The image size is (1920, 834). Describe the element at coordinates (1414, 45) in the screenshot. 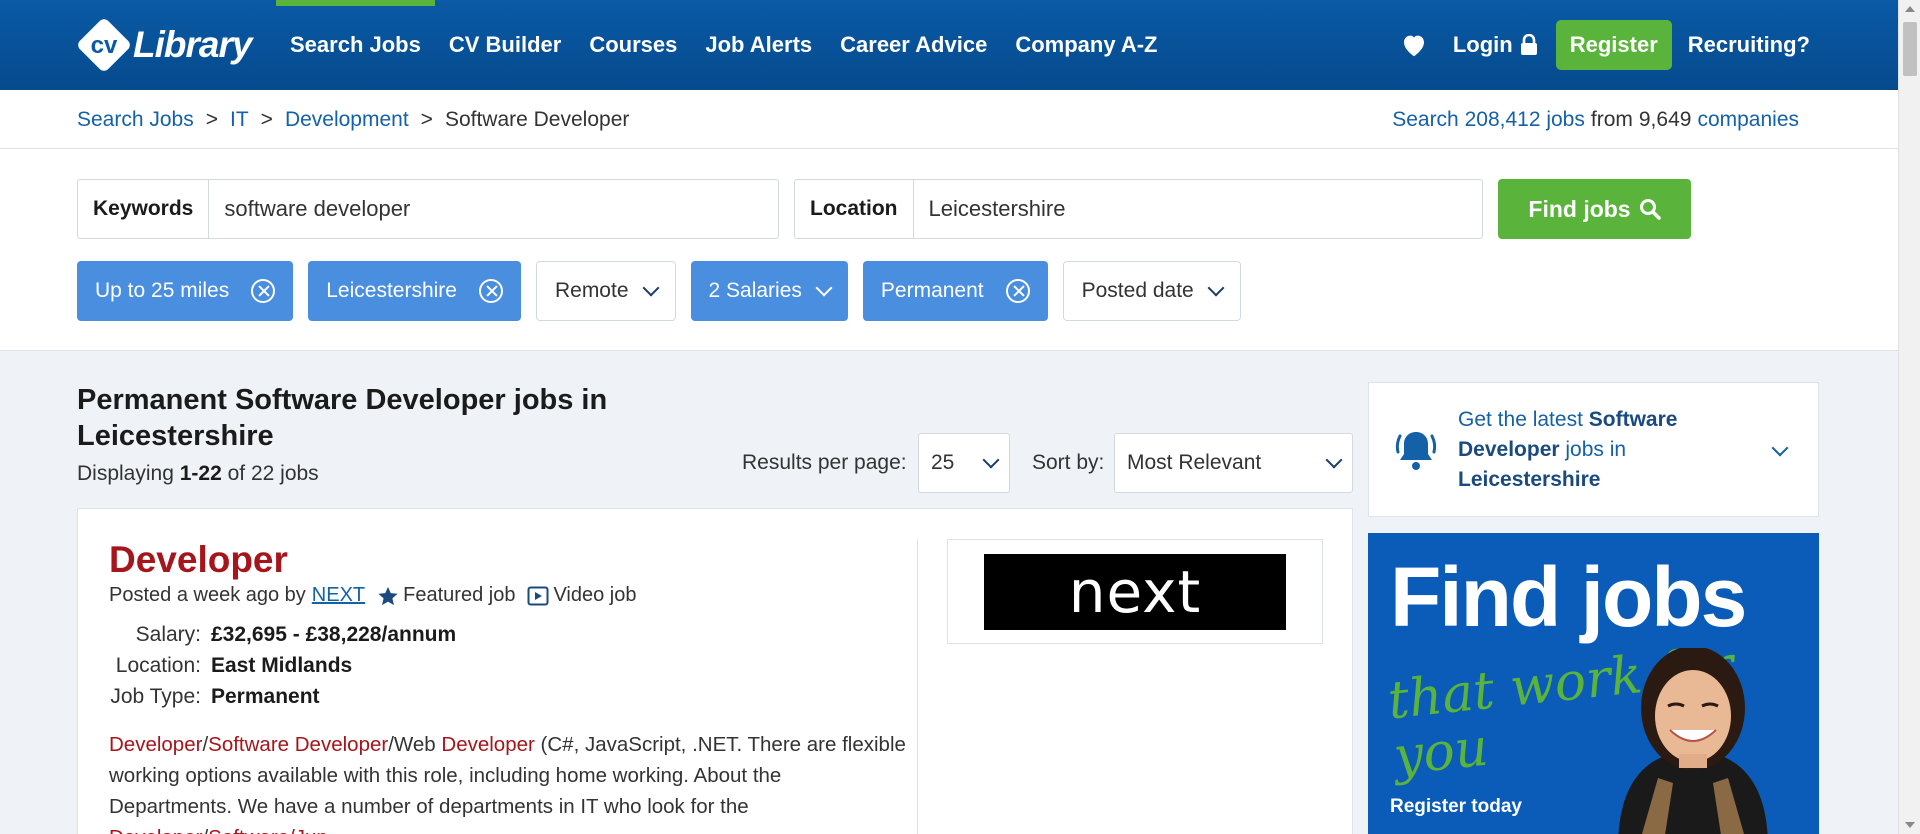

I see `heart-icon` at that location.